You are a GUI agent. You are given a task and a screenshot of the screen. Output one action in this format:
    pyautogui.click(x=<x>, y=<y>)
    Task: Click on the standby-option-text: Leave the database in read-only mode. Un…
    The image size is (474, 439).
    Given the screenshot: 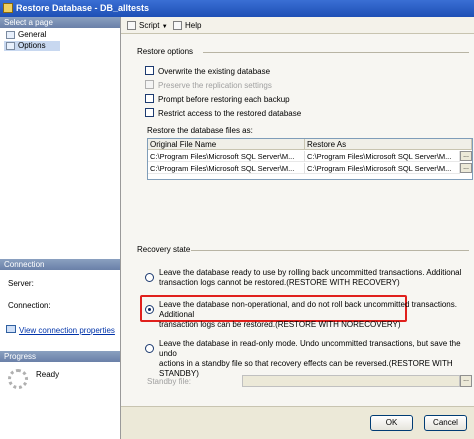 What is the action you would take?
    pyautogui.click(x=316, y=359)
    